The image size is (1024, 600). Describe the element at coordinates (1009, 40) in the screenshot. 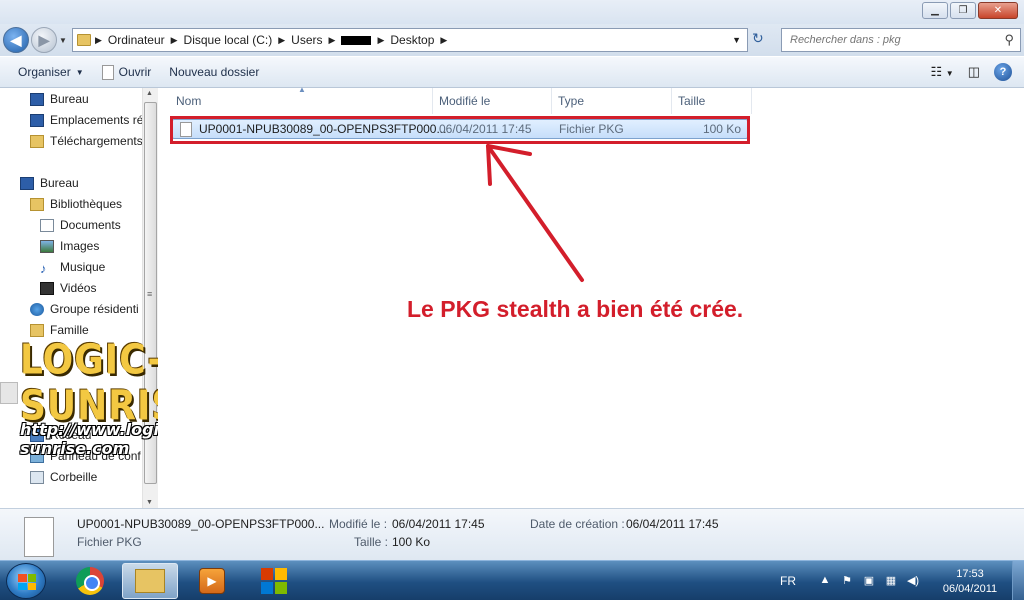

I see `search-icon: ⚲` at that location.